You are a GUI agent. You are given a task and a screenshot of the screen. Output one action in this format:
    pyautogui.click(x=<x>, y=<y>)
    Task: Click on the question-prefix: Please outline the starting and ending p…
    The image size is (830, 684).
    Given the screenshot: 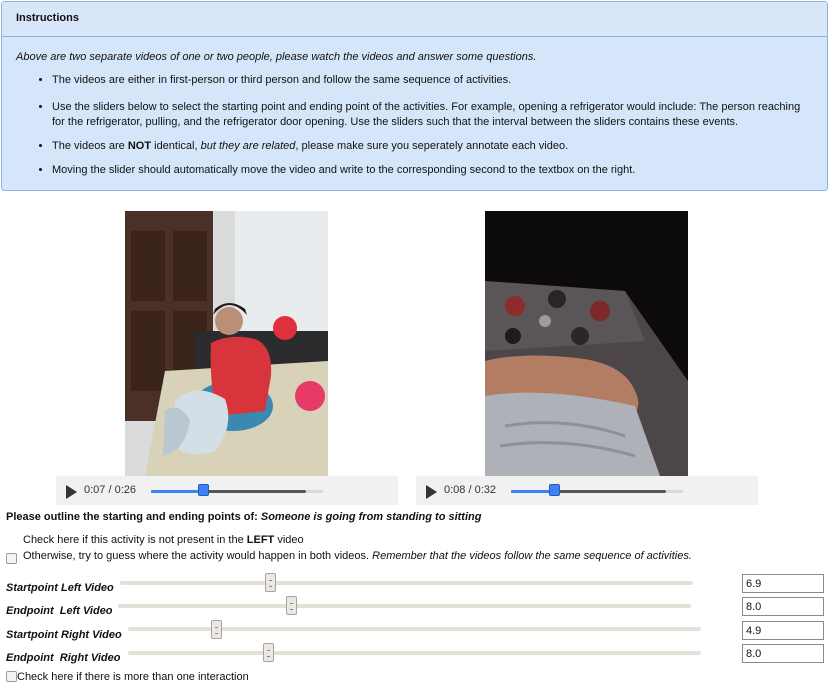 What is the action you would take?
    pyautogui.click(x=133, y=517)
    